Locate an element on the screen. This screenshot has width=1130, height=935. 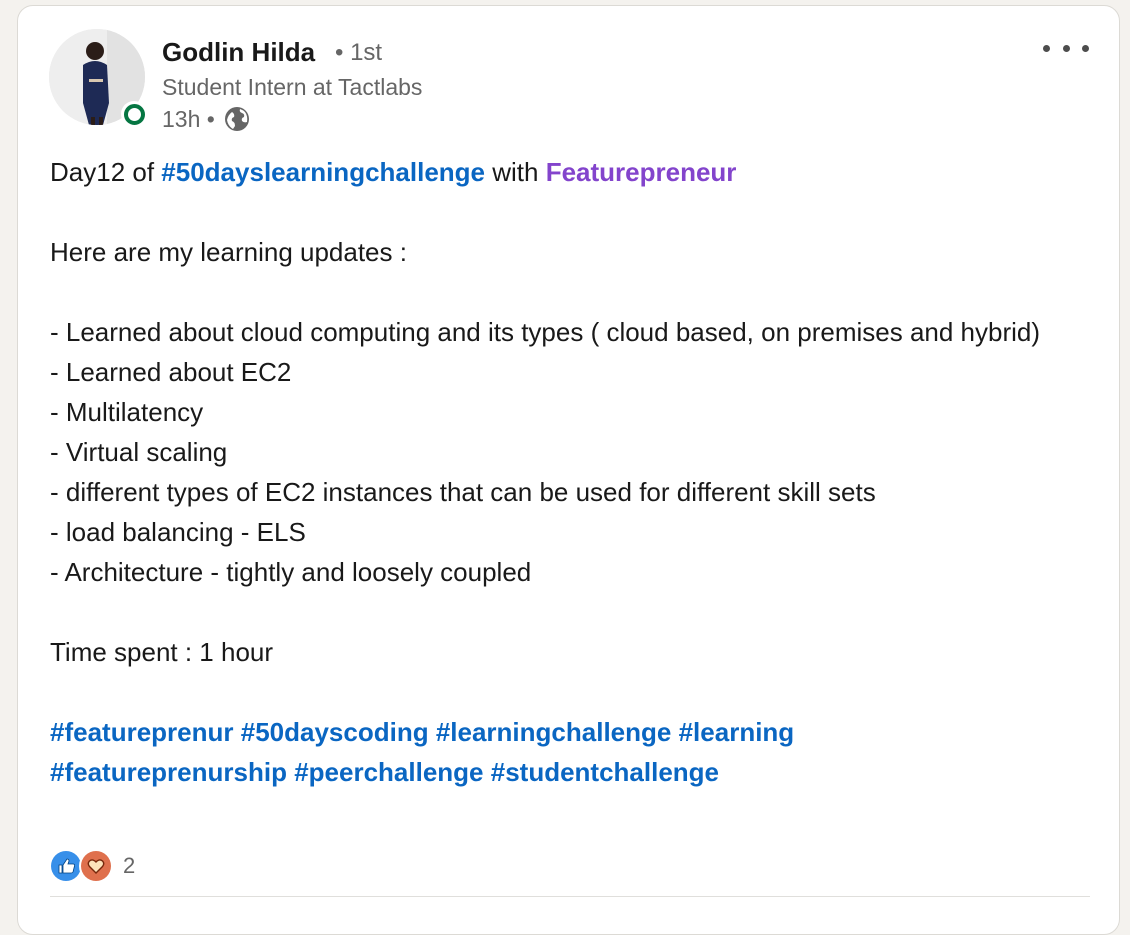
post-text: with is located at coordinates (515, 172).